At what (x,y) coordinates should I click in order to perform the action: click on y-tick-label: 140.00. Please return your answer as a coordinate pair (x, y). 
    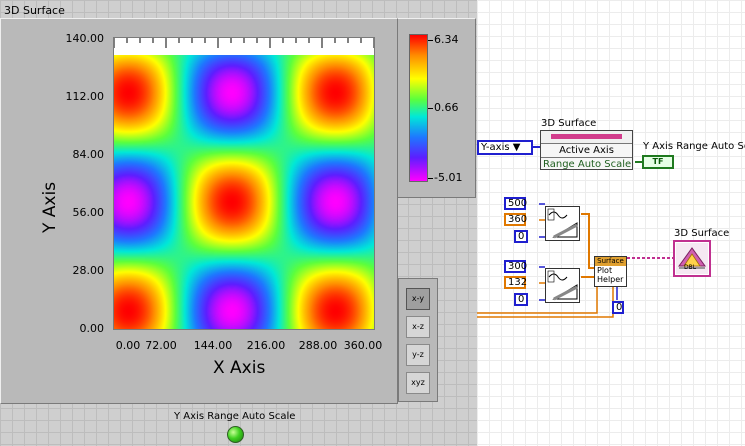
    Looking at the image, I should click on (85, 38).